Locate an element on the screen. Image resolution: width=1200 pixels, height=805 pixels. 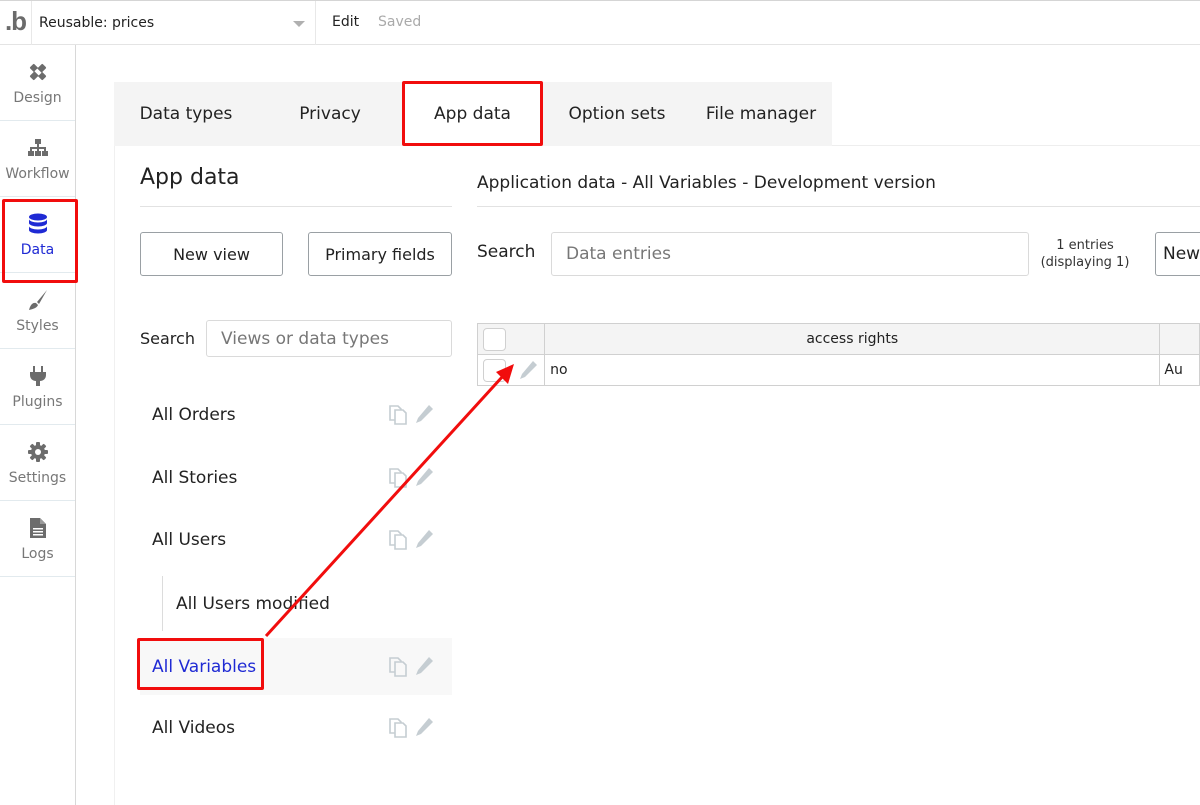
tab-app-data: App data is located at coordinates (472, 113).